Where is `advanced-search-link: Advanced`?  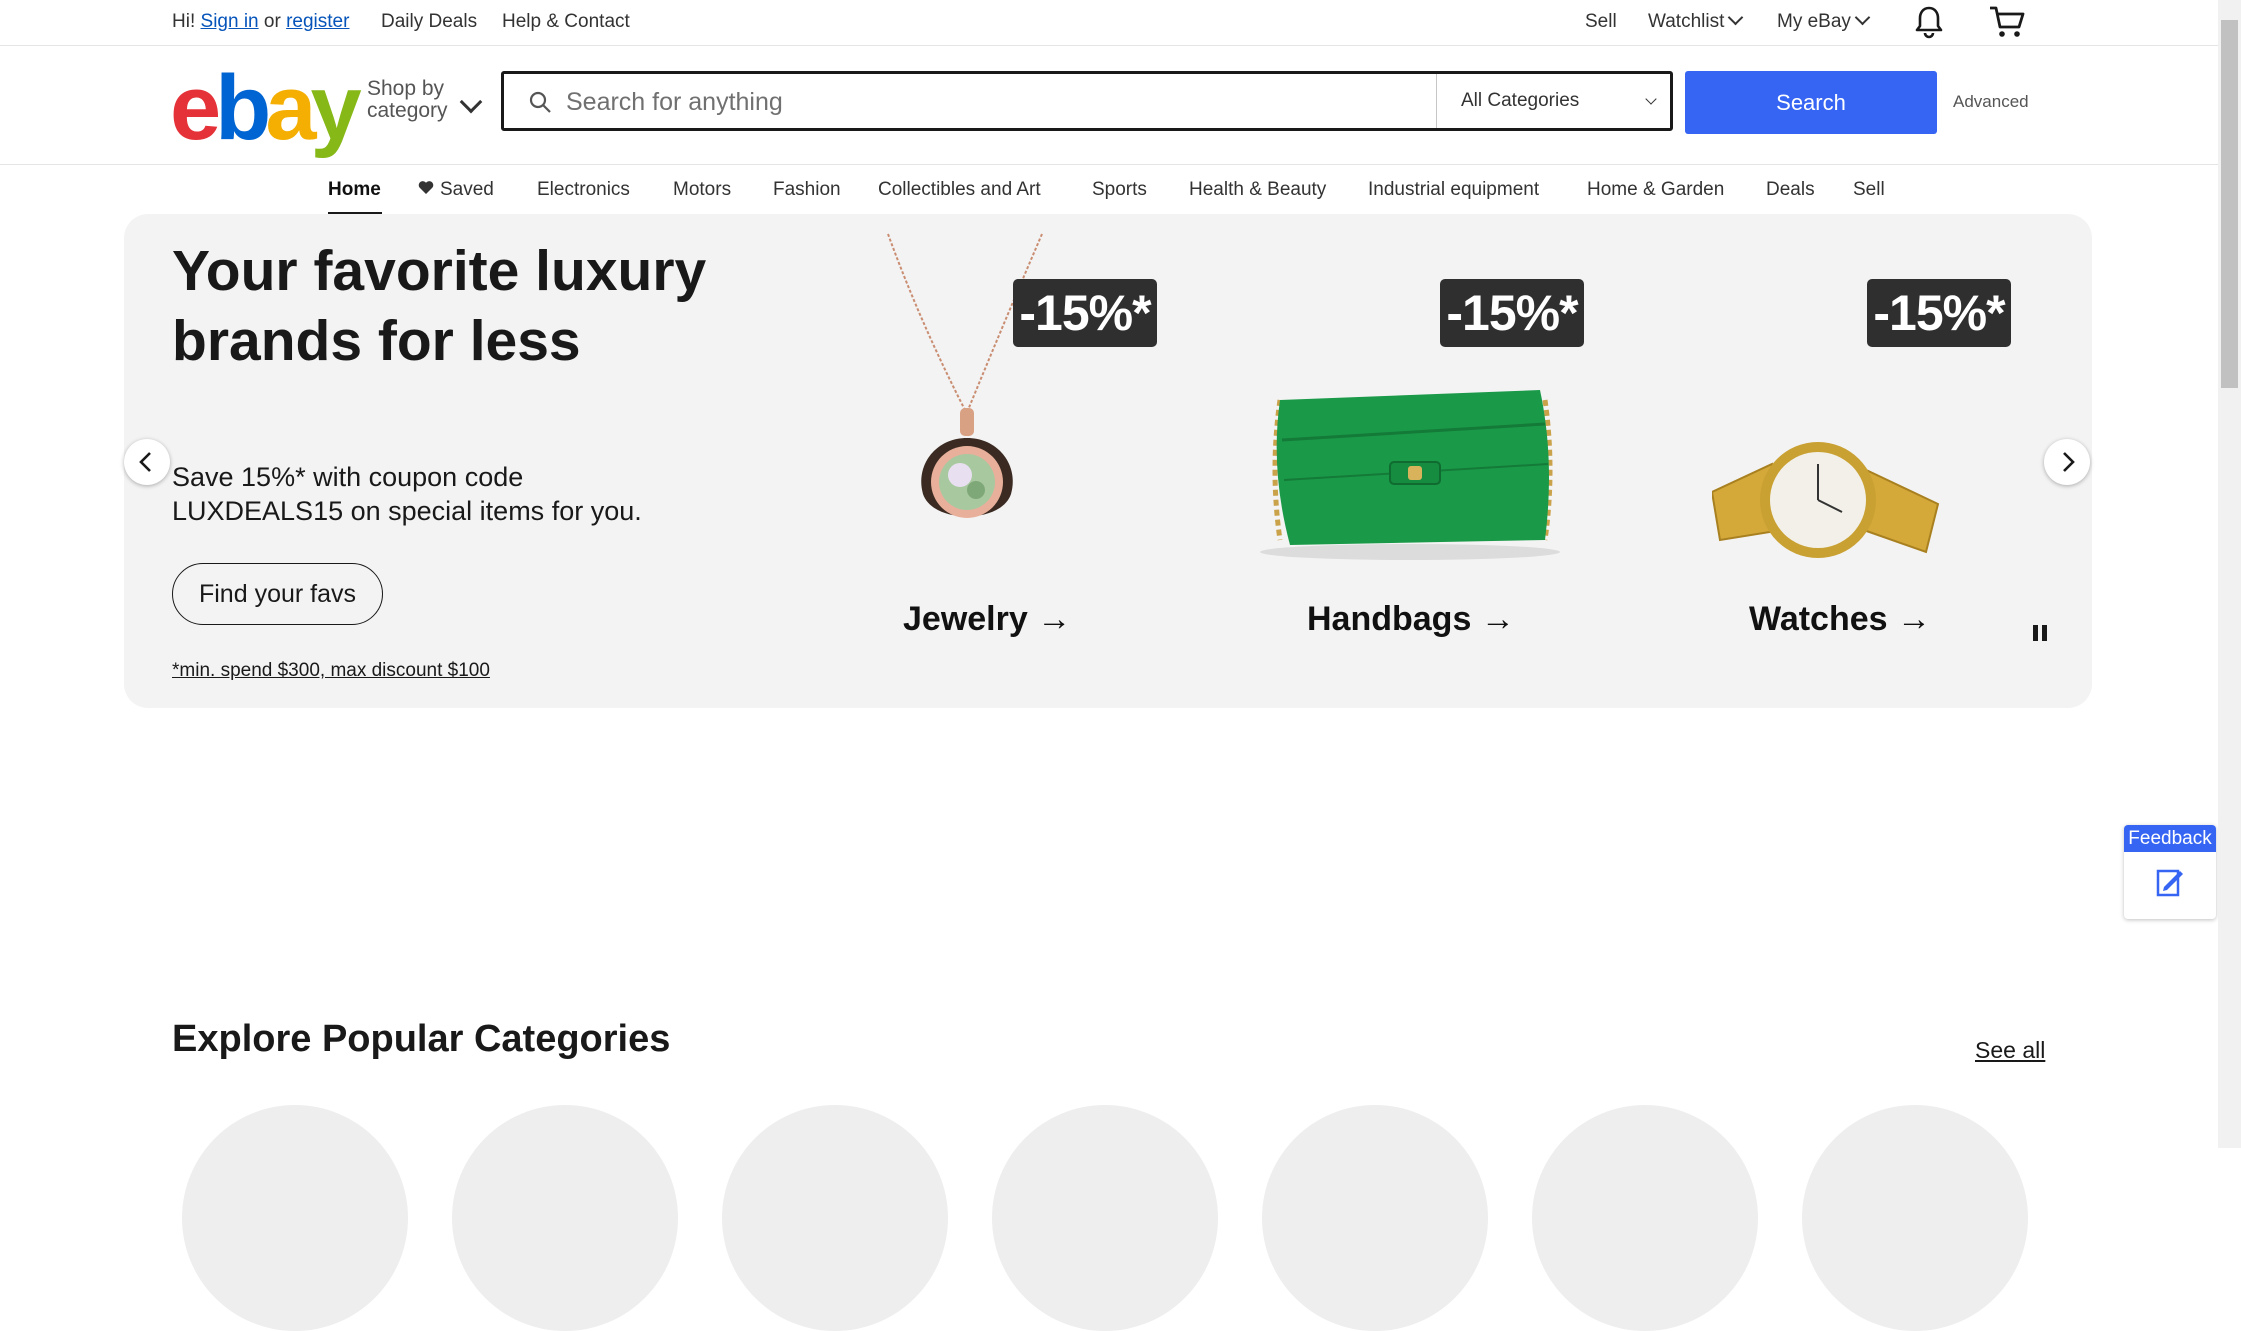 advanced-search-link: Advanced is located at coordinates (1991, 102).